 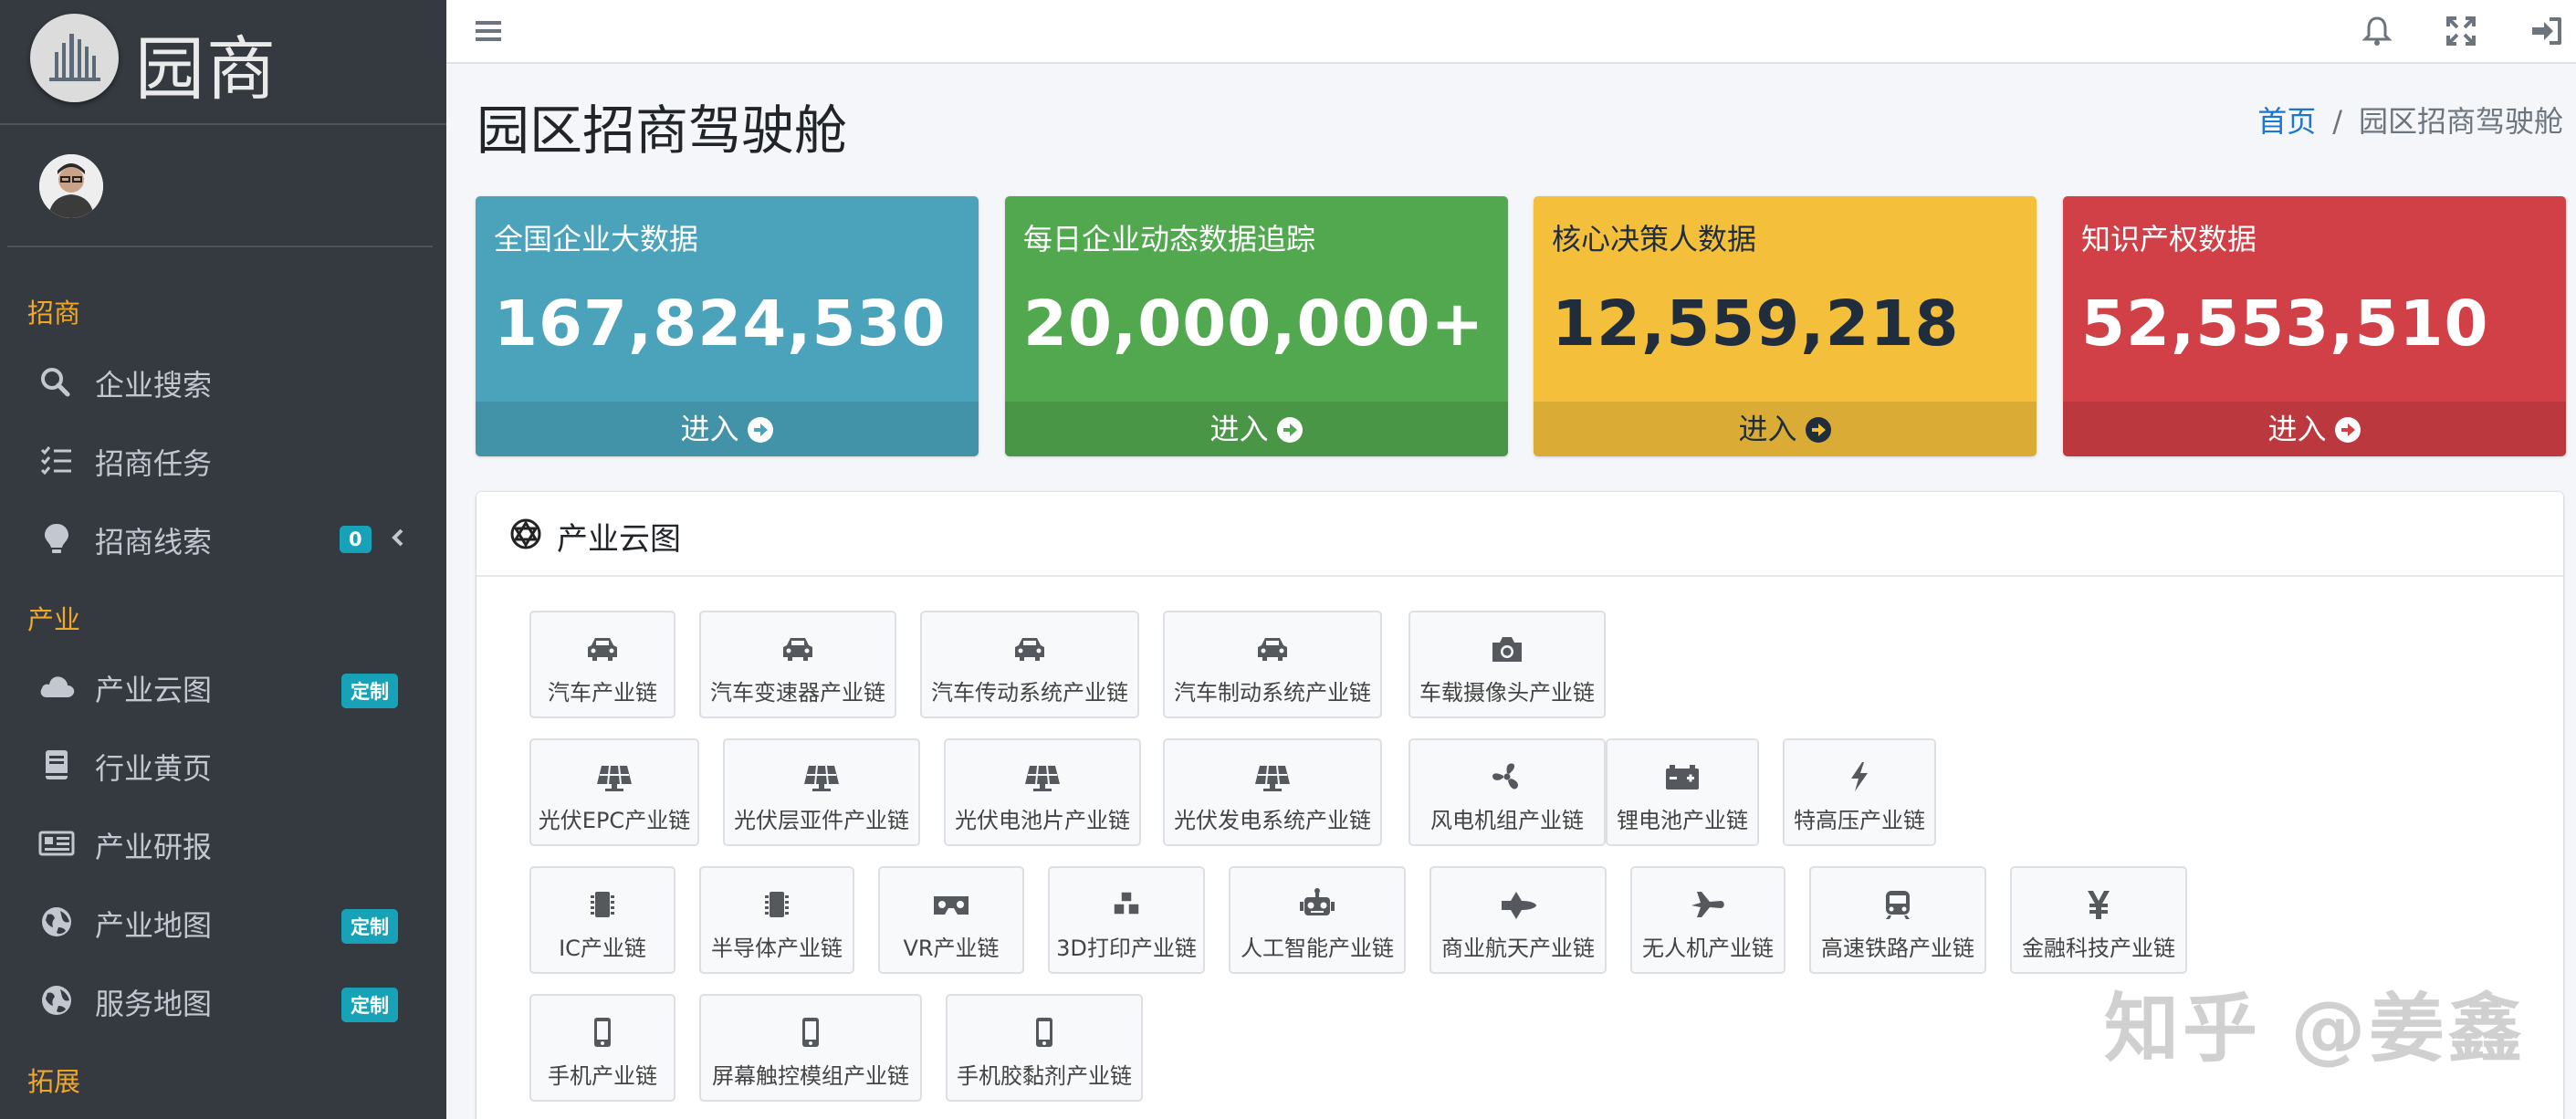 I want to click on industry-chain-button: 汽车产业链, so click(x=602, y=664).